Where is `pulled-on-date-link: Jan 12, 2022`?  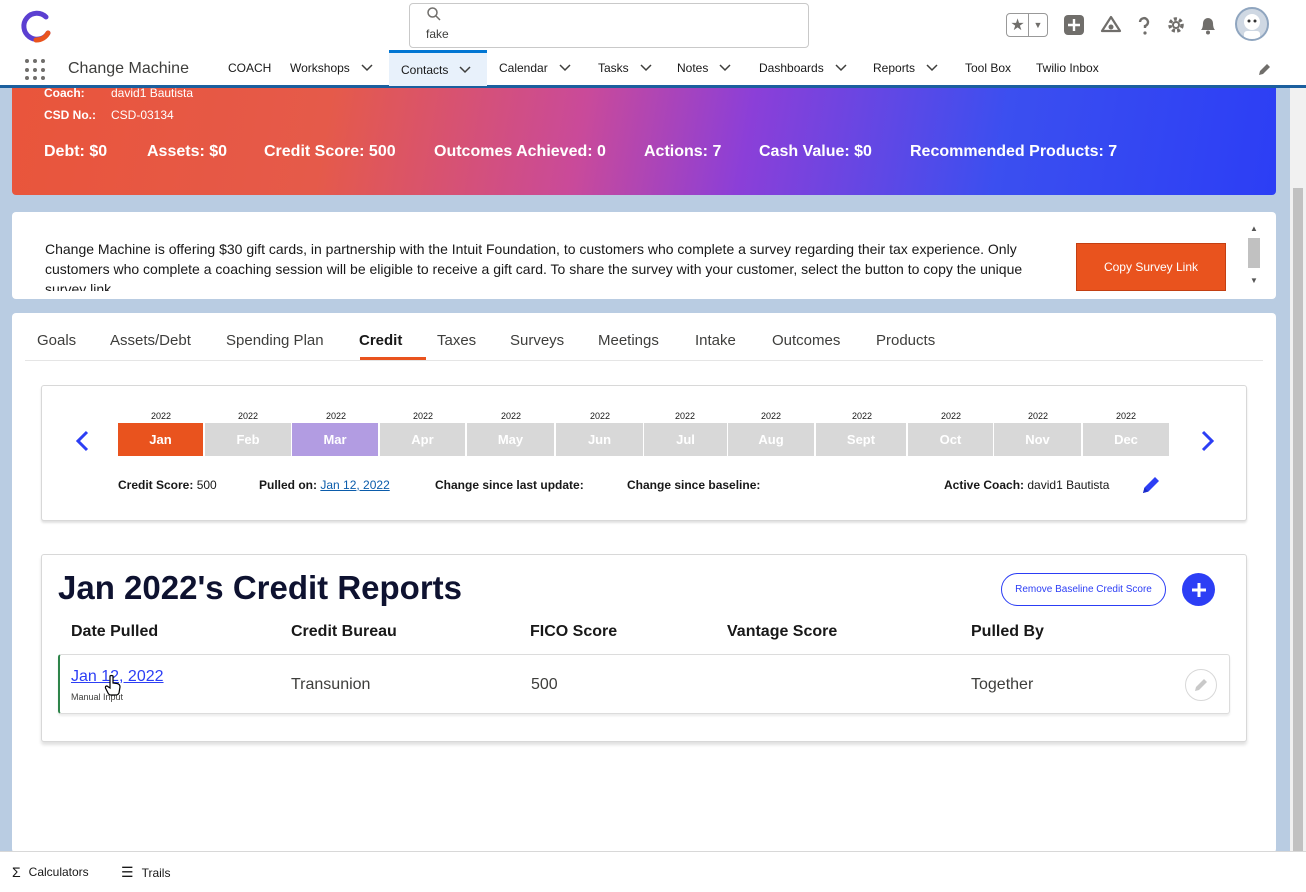
pulled-on-date-link: Jan 12, 2022 is located at coordinates (354, 485).